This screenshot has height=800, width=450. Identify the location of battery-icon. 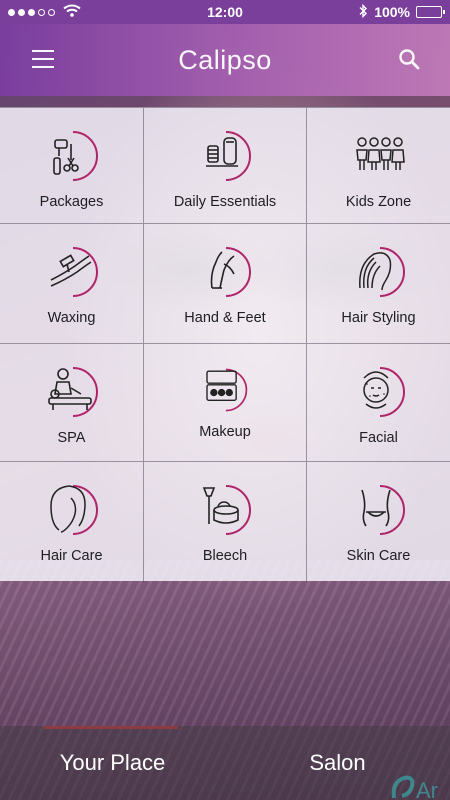
(430, 12).